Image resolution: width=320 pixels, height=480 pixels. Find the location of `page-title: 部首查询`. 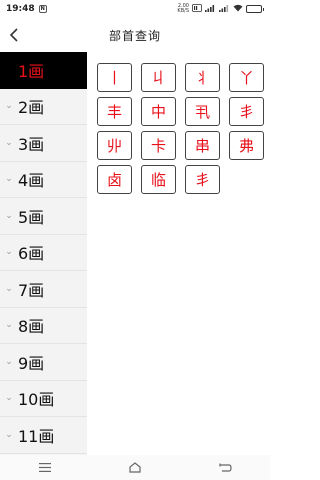

page-title: 部首查询 is located at coordinates (134, 35).